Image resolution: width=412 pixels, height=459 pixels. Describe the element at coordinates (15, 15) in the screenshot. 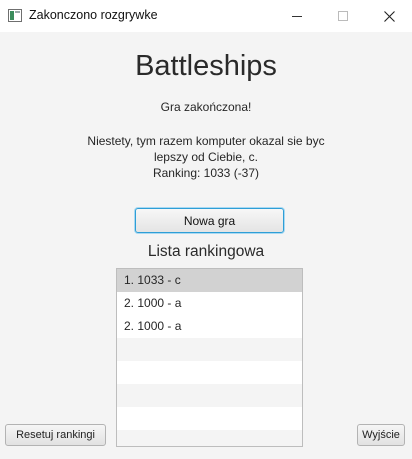

I see `app-icon` at that location.